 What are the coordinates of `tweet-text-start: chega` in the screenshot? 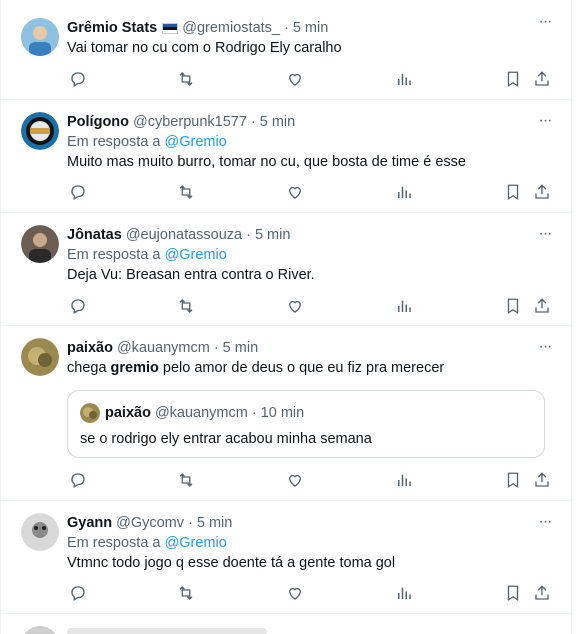 It's located at (89, 368).